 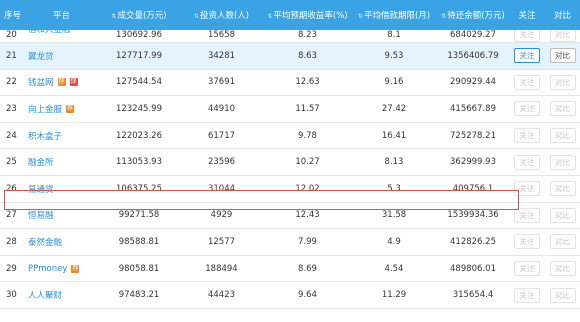 I want to click on row-index: 30, so click(x=12, y=295).